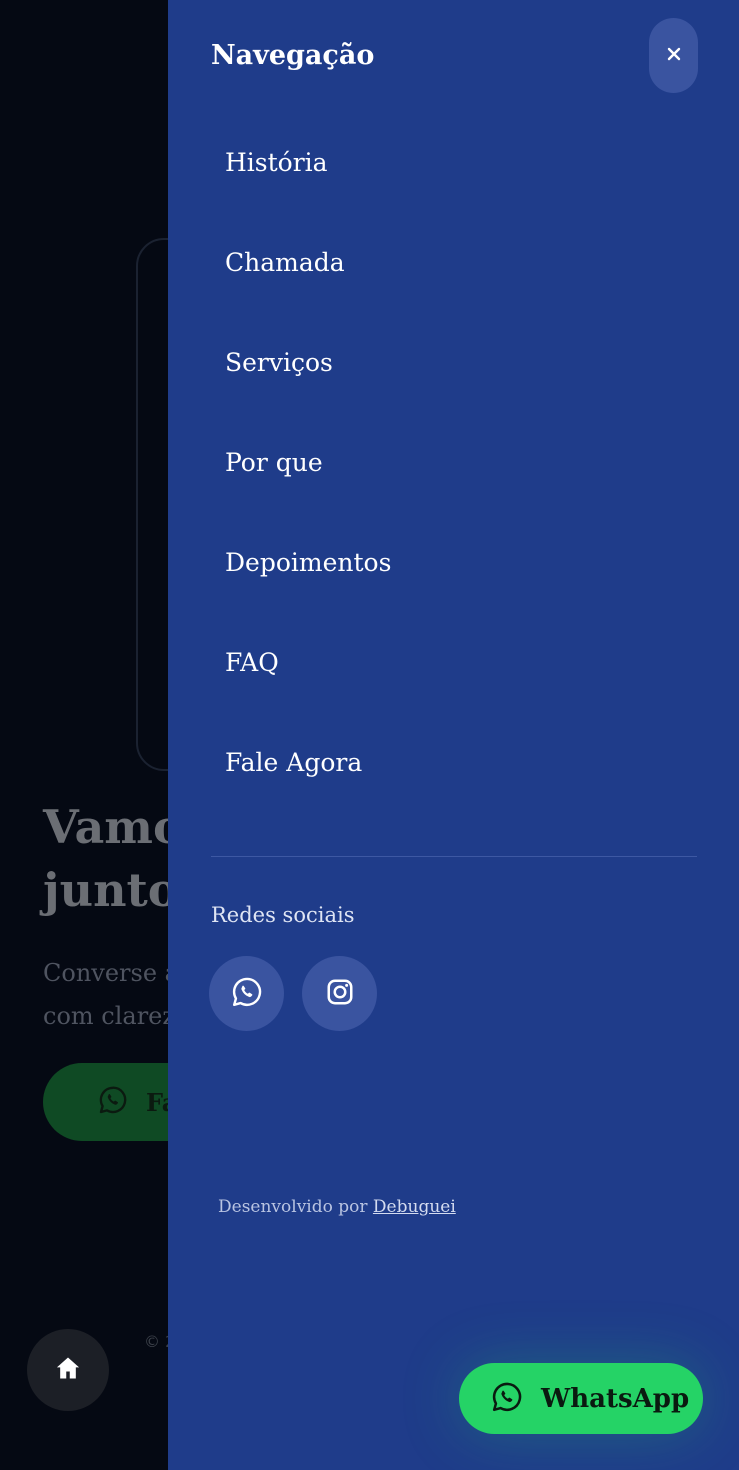 The height and width of the screenshot is (1470, 739). What do you see at coordinates (414, 1207) in the screenshot?
I see `credit-link: Debuguei` at bounding box center [414, 1207].